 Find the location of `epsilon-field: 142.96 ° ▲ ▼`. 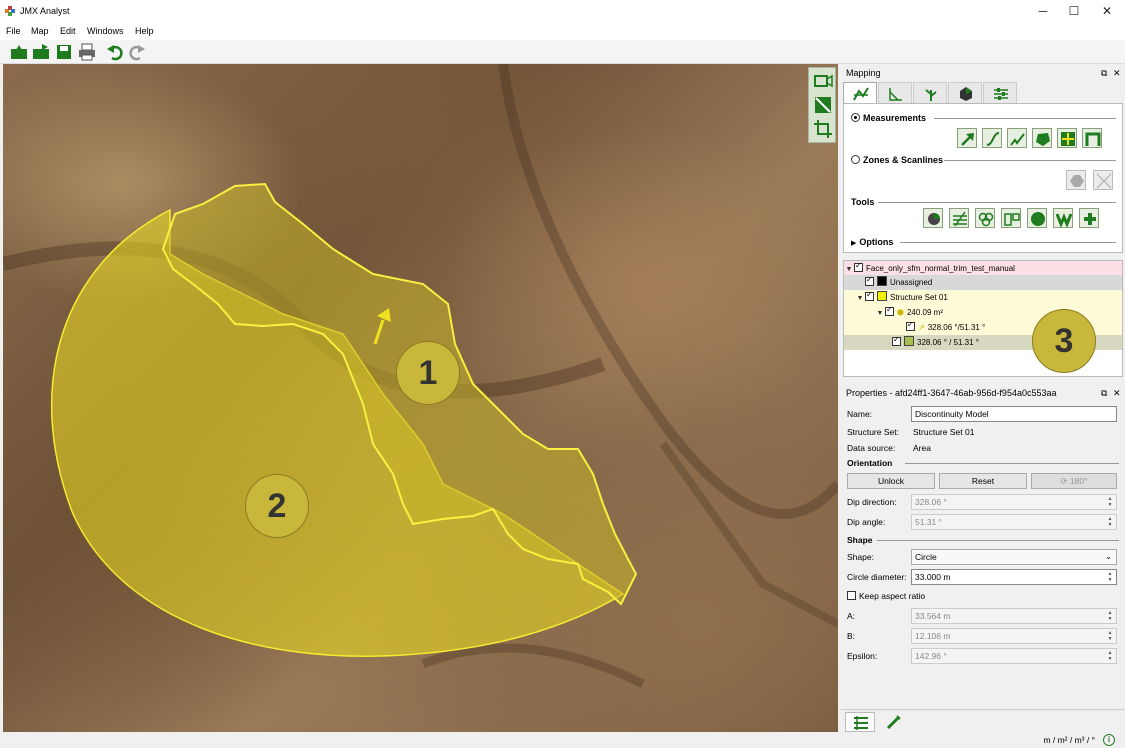

epsilon-field: 142.96 ° ▲ ▼ is located at coordinates (1014, 656).